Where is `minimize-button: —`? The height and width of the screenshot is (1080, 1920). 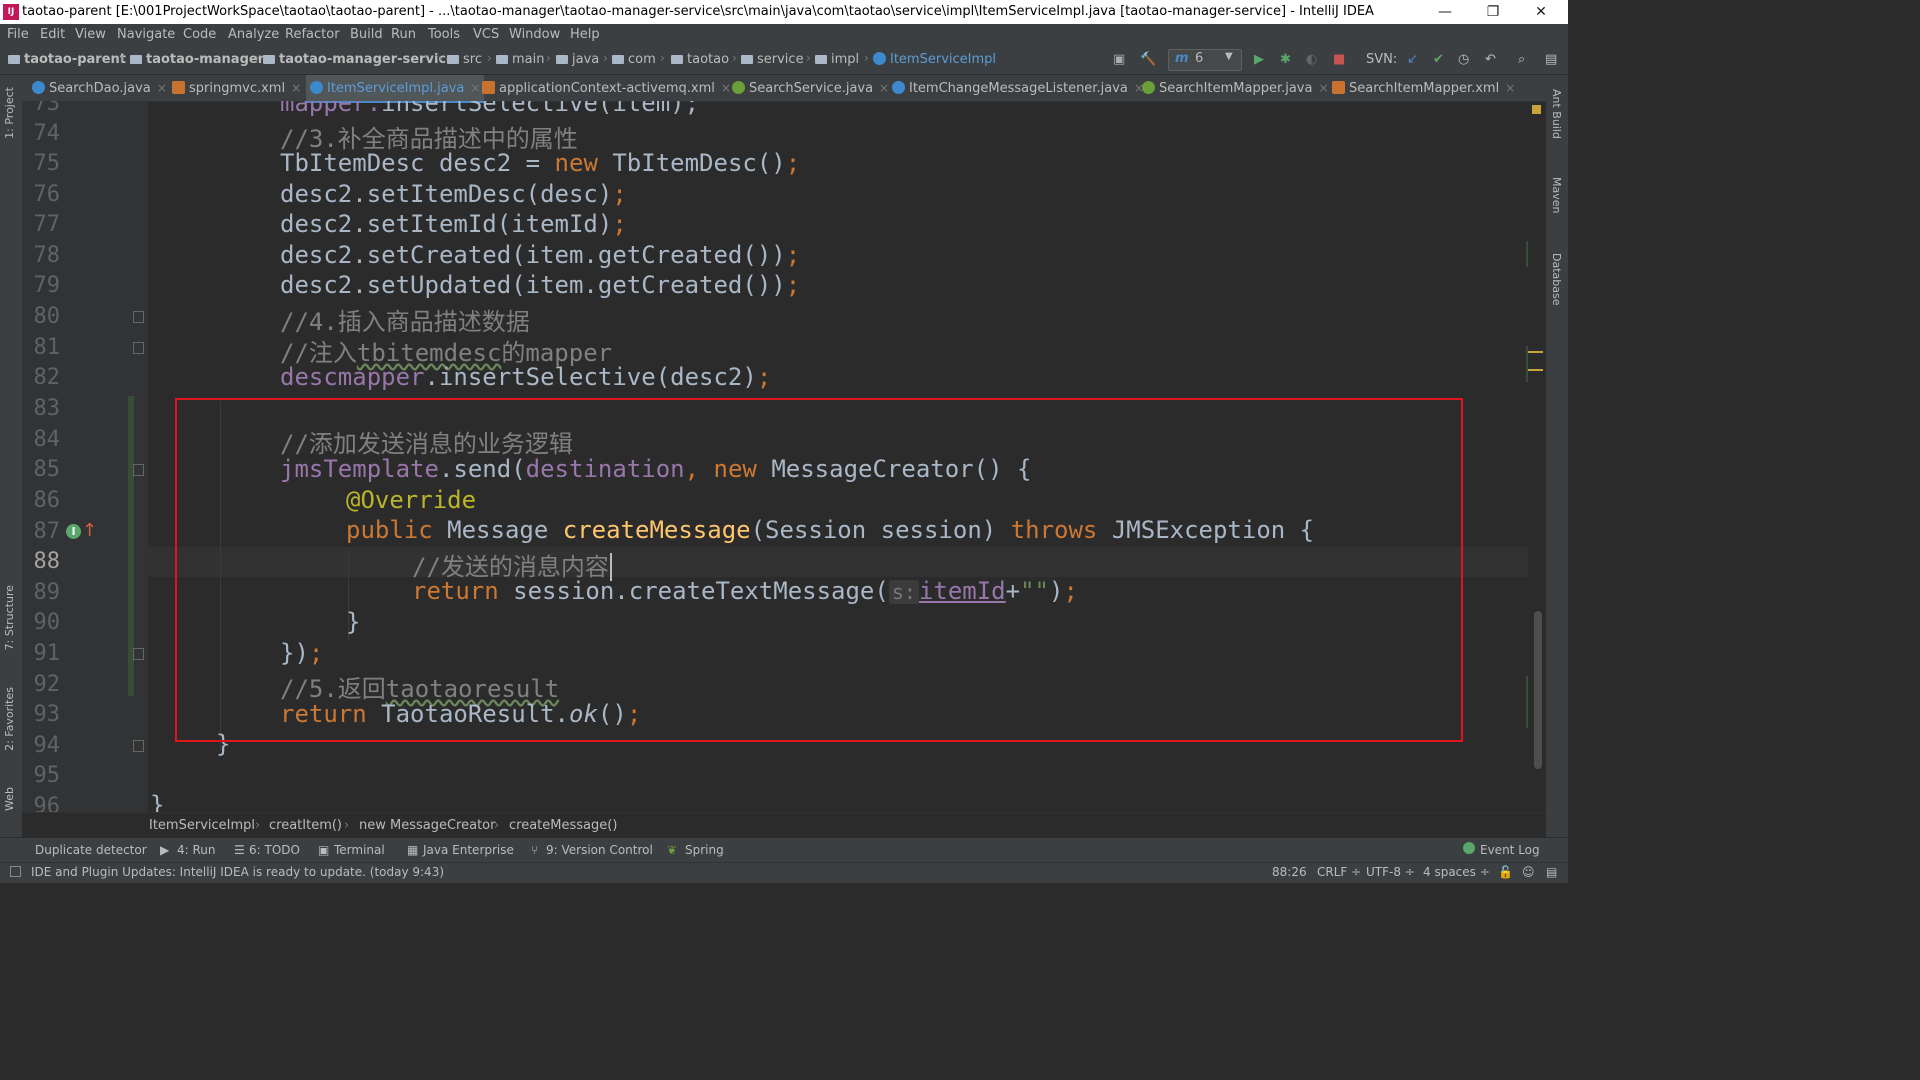
minimize-button: — is located at coordinates (1445, 12).